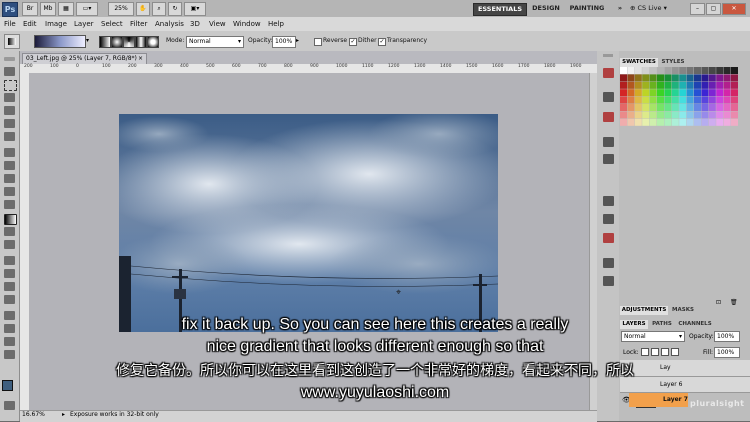 This screenshot has width=750, height=422. I want to click on paragraph-icon, so click(608, 281).